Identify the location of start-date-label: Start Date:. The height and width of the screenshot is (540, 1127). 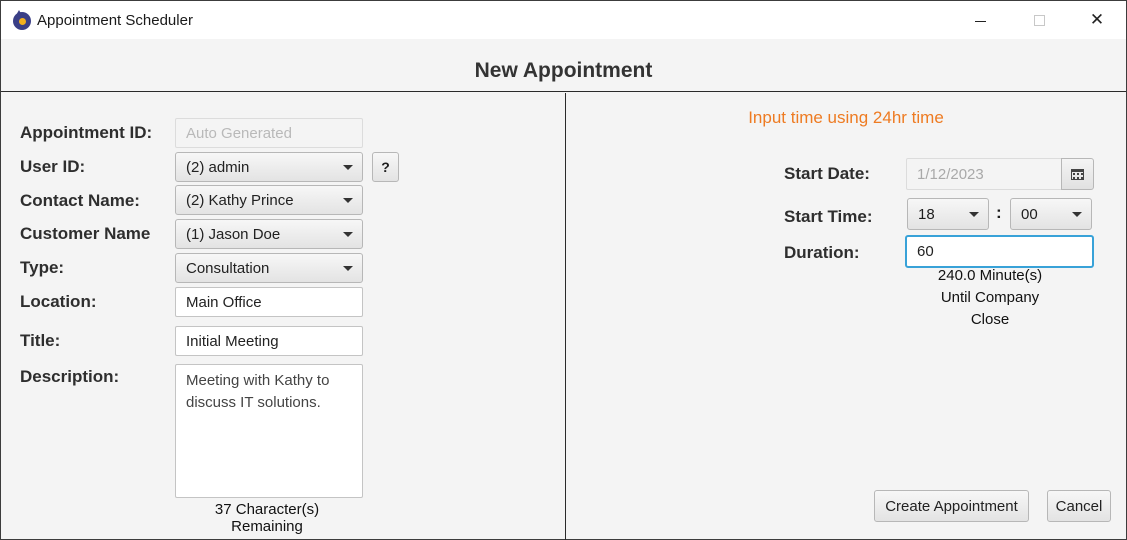
(827, 173).